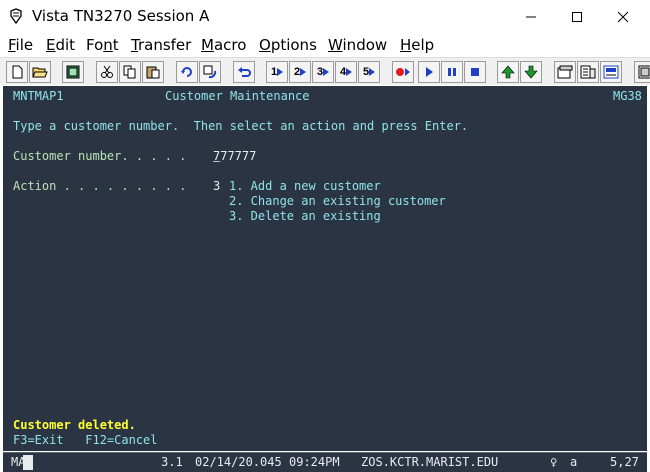 The image size is (650, 472). I want to click on display-icon, so click(73, 72).